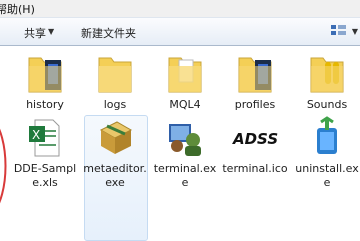 This screenshot has height=241, width=360. I want to click on excel-file-icon: X, so click(44, 138).